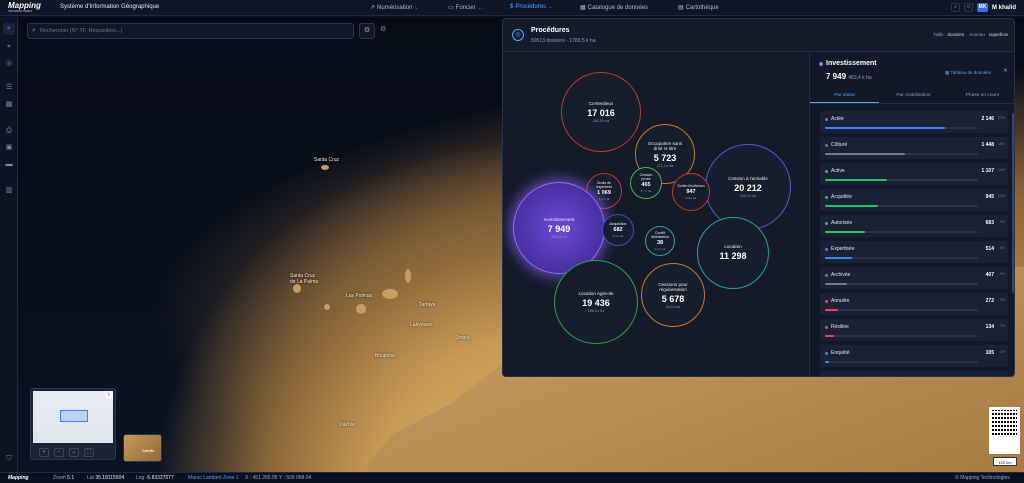  I want to click on zoom-in-button: +, so click(44, 452).